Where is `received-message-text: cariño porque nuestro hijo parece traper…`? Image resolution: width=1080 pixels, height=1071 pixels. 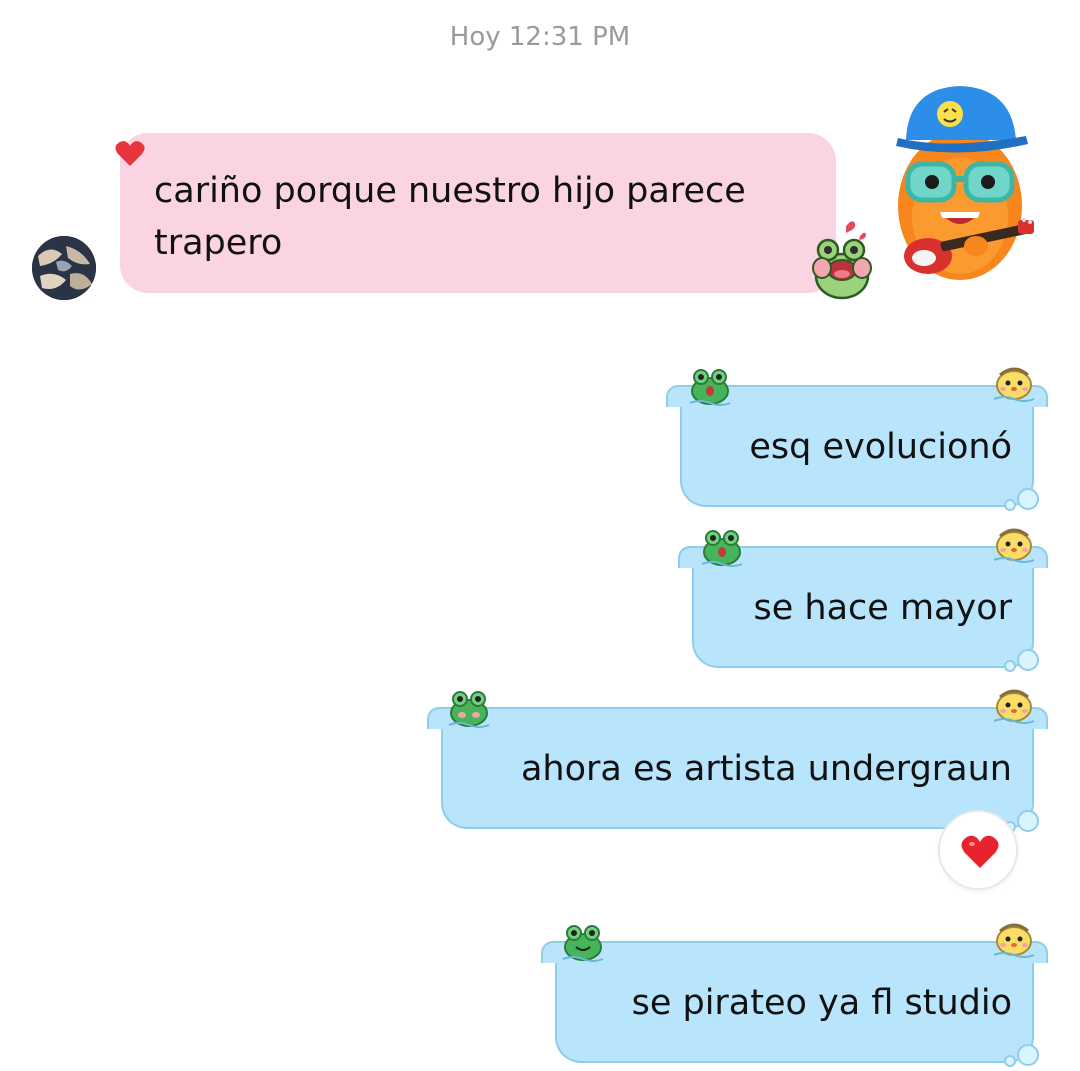
received-message-text: cariño porque nuestro hijo parece traper… is located at coordinates (450, 217).